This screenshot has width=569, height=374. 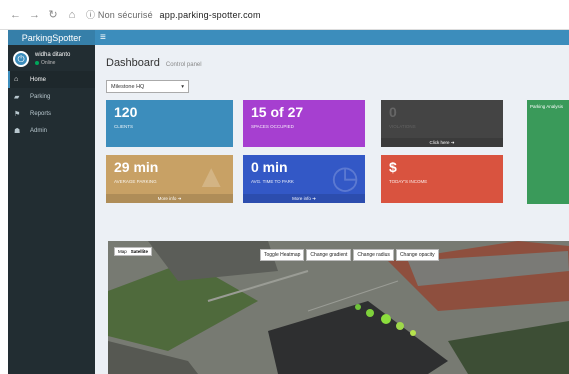 I want to click on stat-tile-violations: 0 Violations Click here ➜, so click(x=442, y=123).